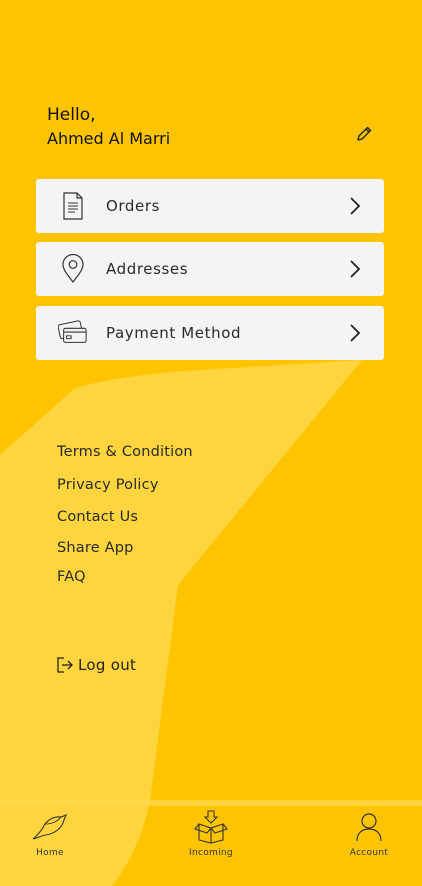 Image resolution: width=422 pixels, height=886 pixels. I want to click on greeting-hello: Hello,, so click(71, 115).